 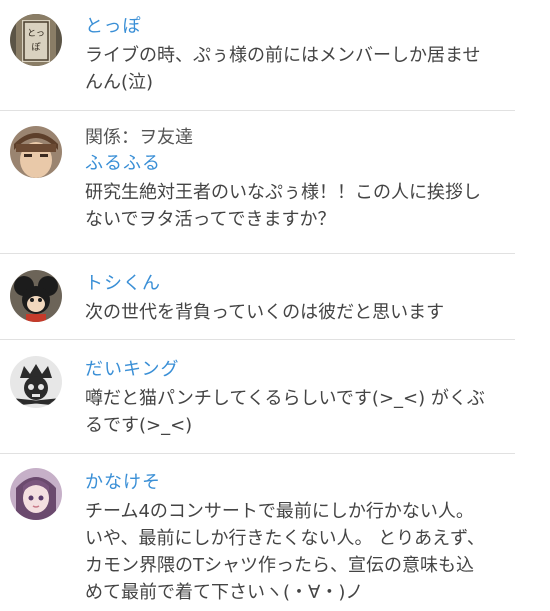 What do you see at coordinates (36, 296) in the screenshot?
I see `cartoon-mouse-avatar-icon` at bounding box center [36, 296].